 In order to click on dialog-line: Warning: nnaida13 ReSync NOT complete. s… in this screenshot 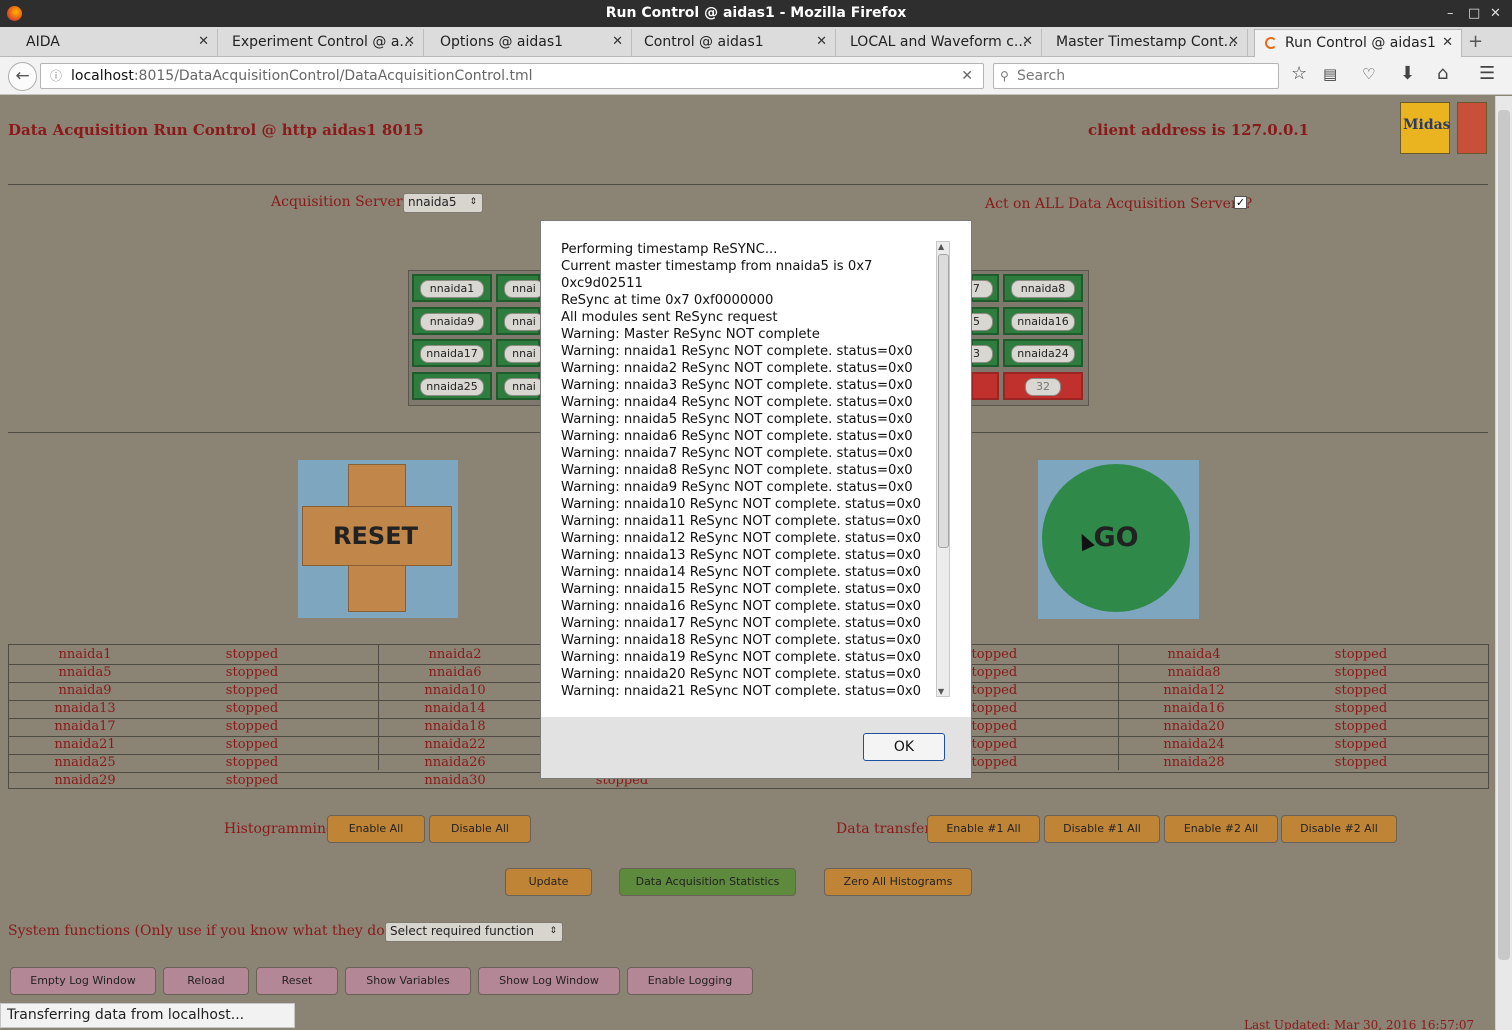, I will do `click(741, 555)`.